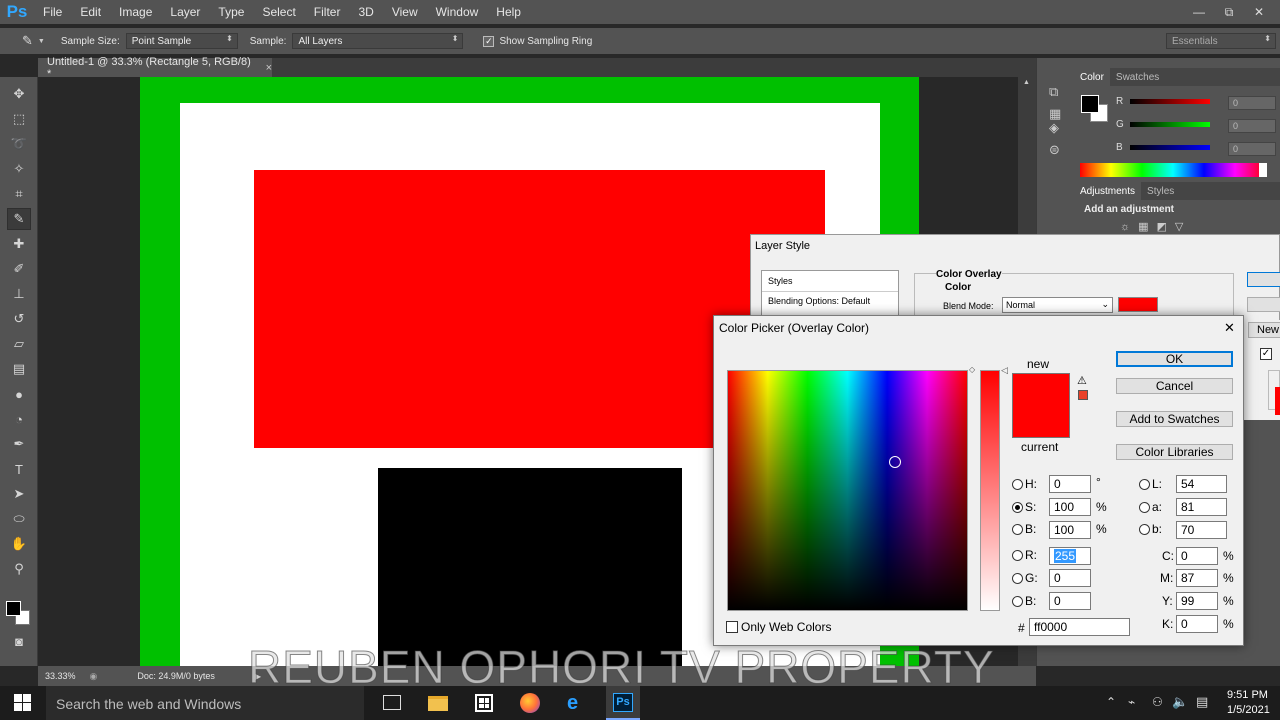  Describe the element at coordinates (1180, 702) in the screenshot. I see `volume-icon: 🔈` at that location.